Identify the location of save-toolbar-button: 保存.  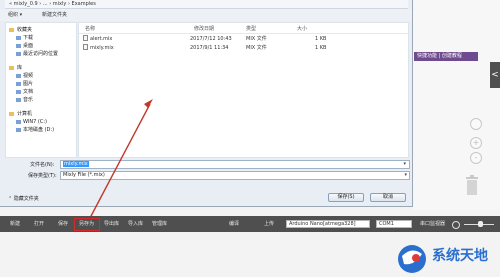
(63, 224).